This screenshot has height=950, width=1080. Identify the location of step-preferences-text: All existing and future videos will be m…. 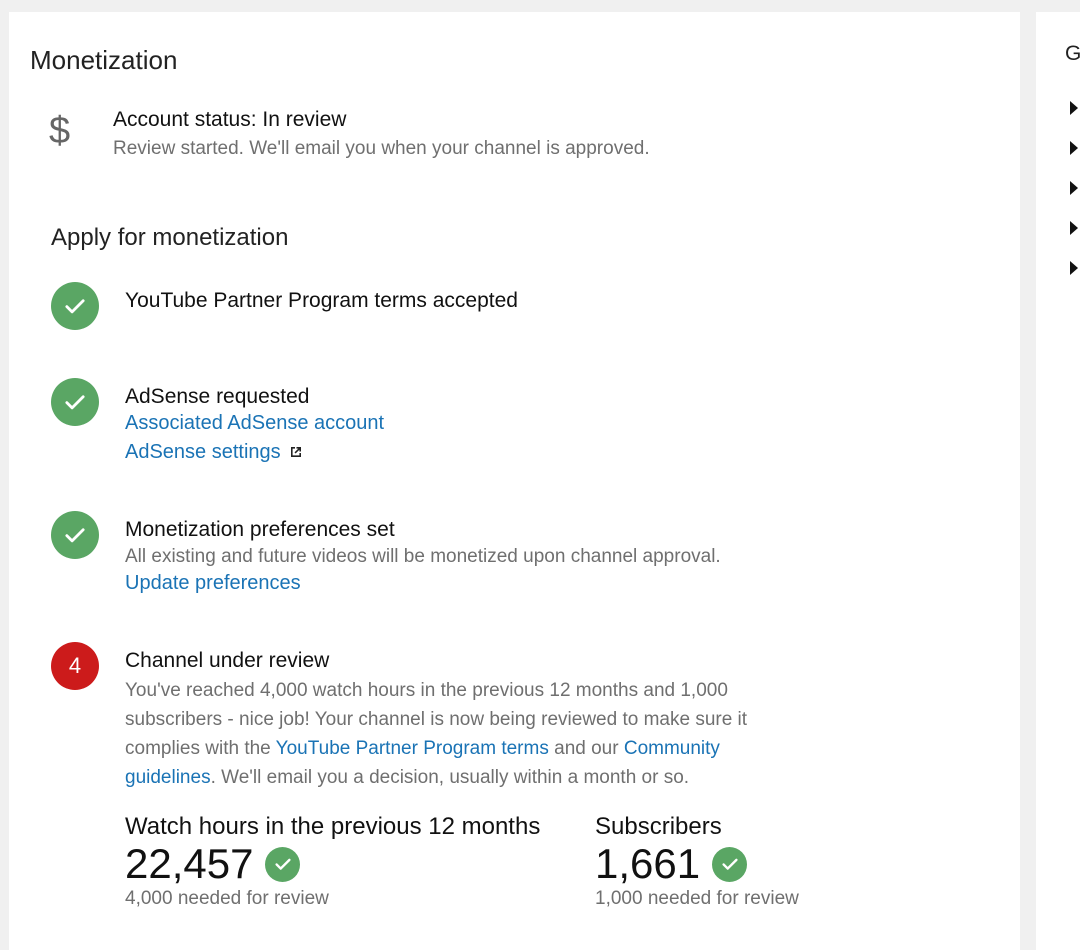
(423, 556).